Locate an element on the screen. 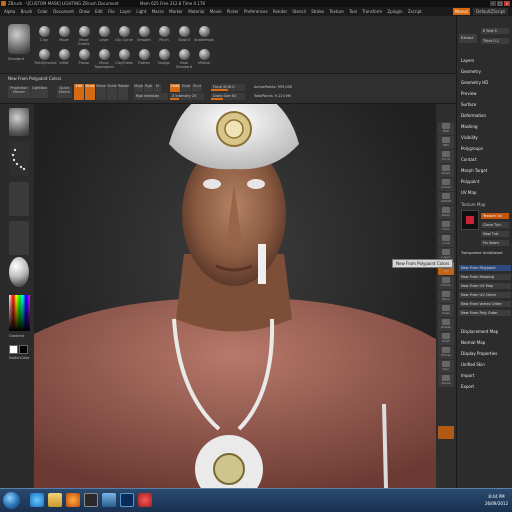  brush-snakehook: SnakeHook is located at coordinates (204, 36).